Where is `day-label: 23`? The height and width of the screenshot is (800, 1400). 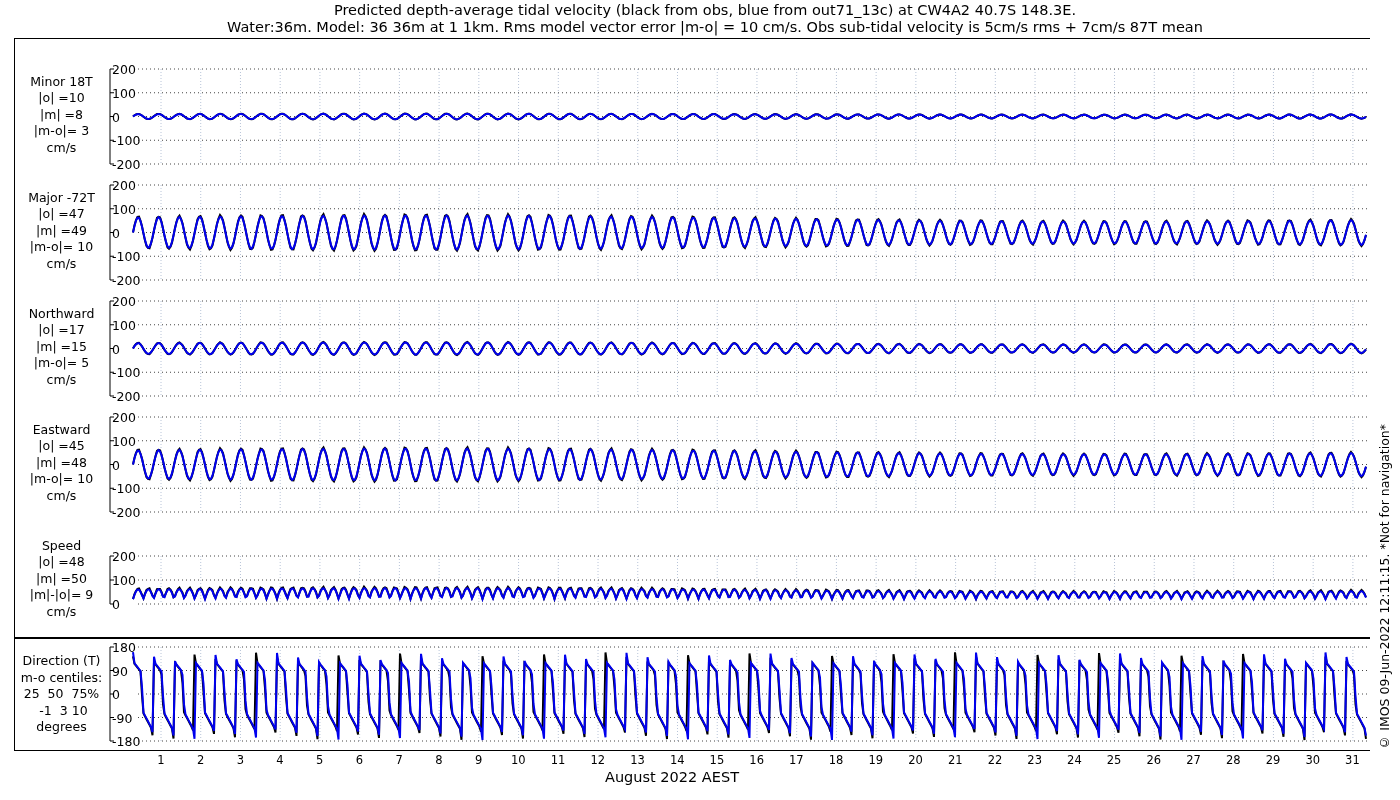
day-label: 23 is located at coordinates (1034, 760).